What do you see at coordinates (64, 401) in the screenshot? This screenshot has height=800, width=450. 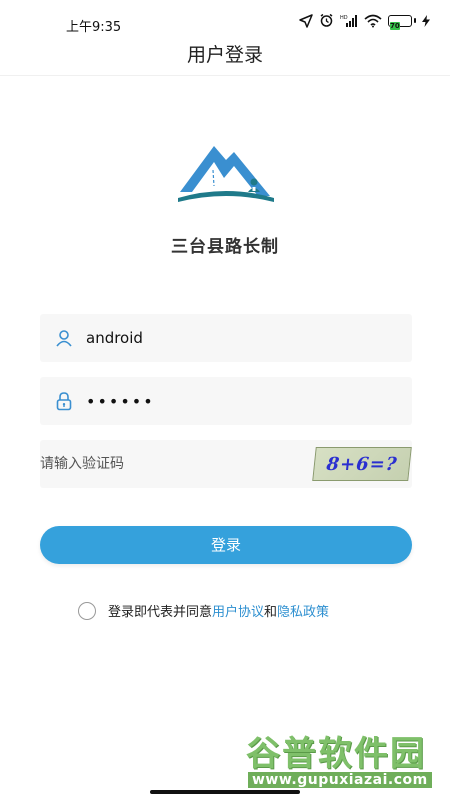 I see `lock-icon` at bounding box center [64, 401].